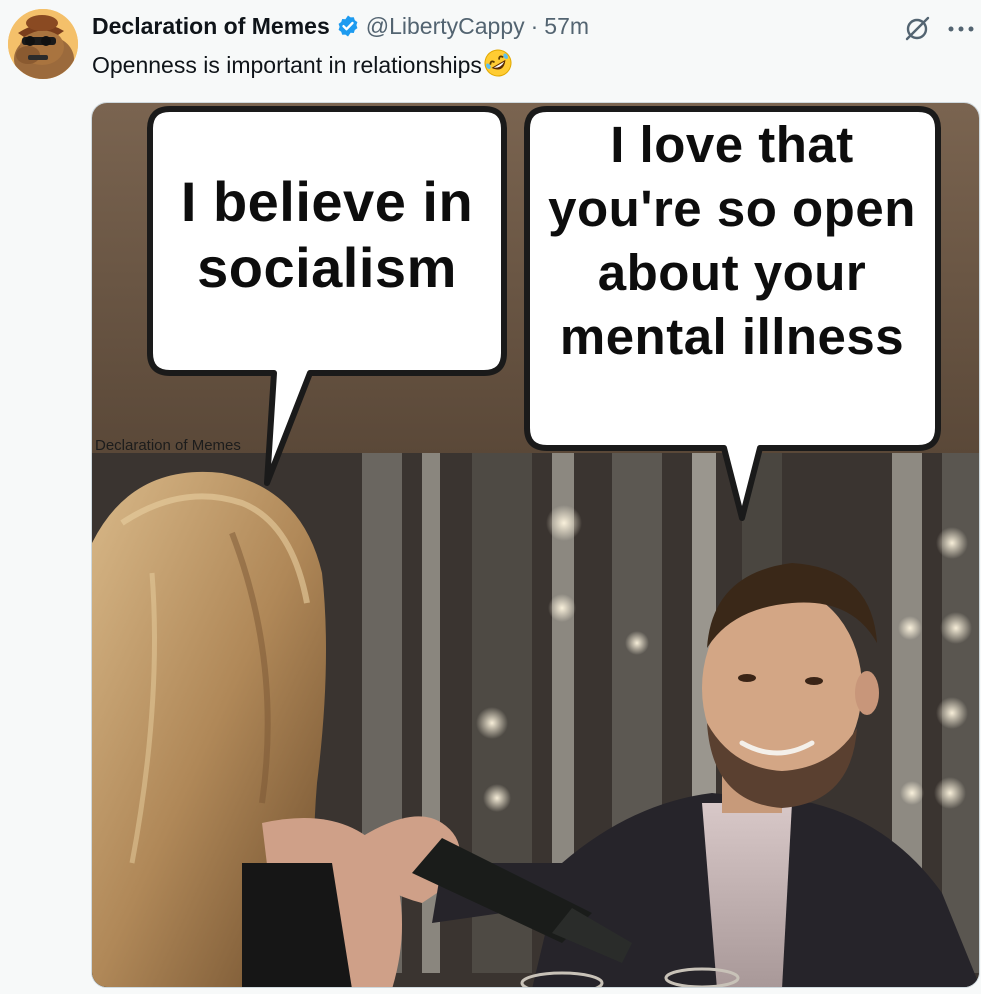 Image resolution: width=981 pixels, height=994 pixels. Describe the element at coordinates (917, 29) in the screenshot. I see `grok-slash-icon` at that location.